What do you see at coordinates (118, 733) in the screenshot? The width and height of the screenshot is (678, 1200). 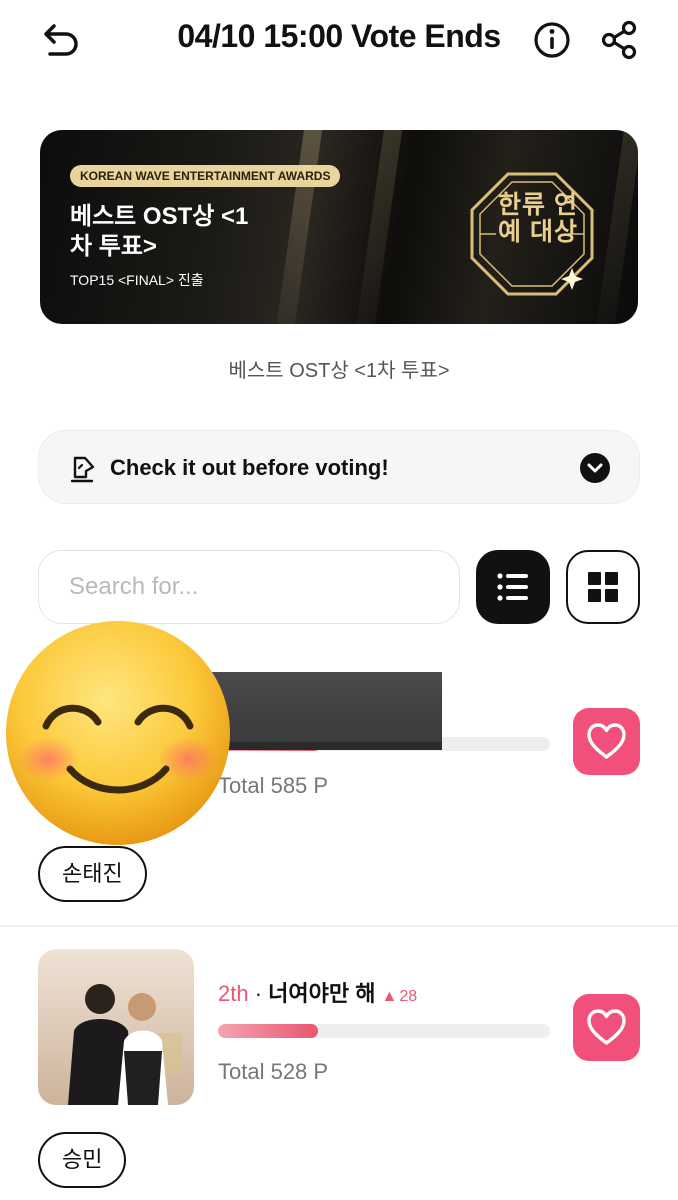 I see `smiling-face-emoji` at bounding box center [118, 733].